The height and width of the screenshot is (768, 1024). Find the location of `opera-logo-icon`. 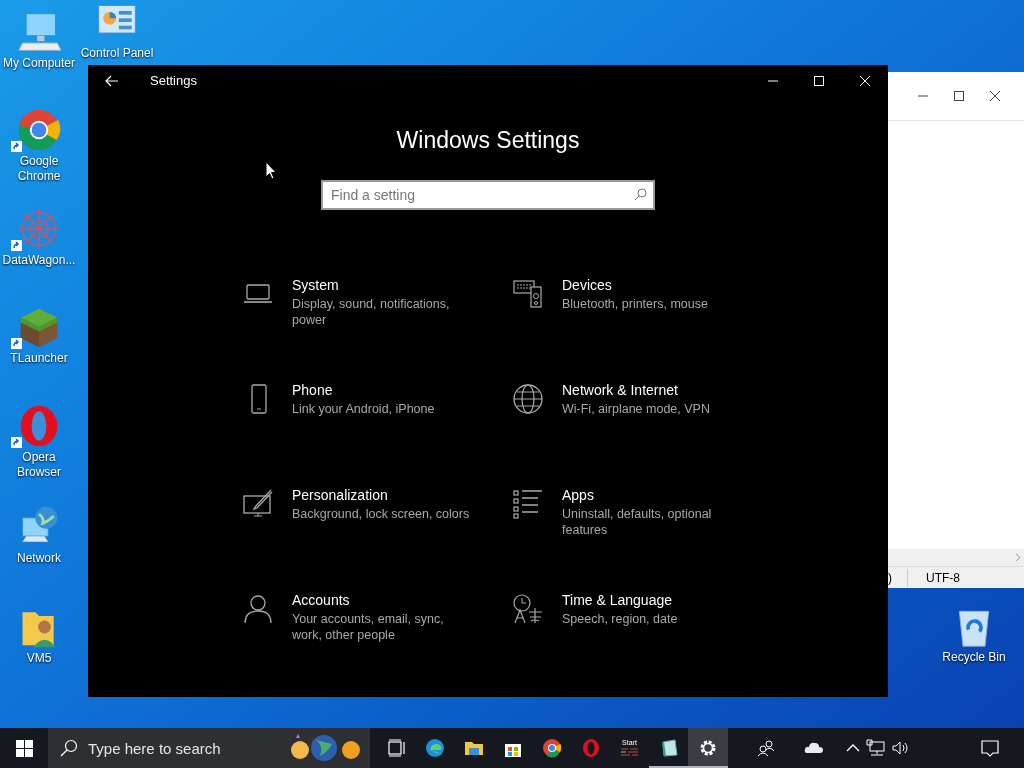

opera-logo-icon is located at coordinates (590, 748).